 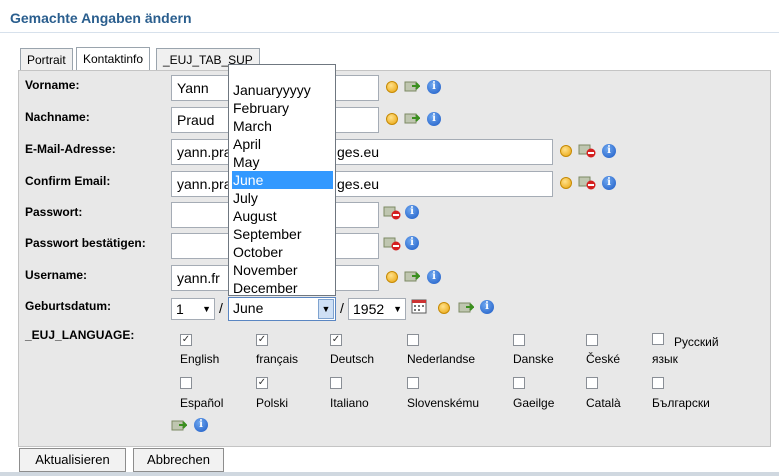 What do you see at coordinates (200, 359) in the screenshot?
I see `language-label: English` at bounding box center [200, 359].